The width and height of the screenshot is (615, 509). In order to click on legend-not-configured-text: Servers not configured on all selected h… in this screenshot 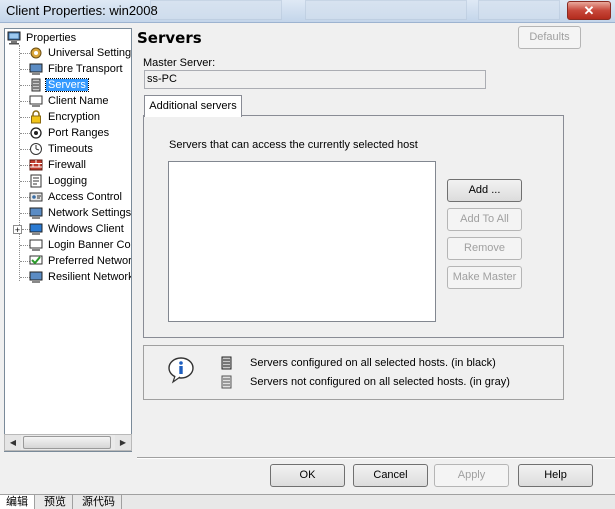, I will do `click(380, 382)`.